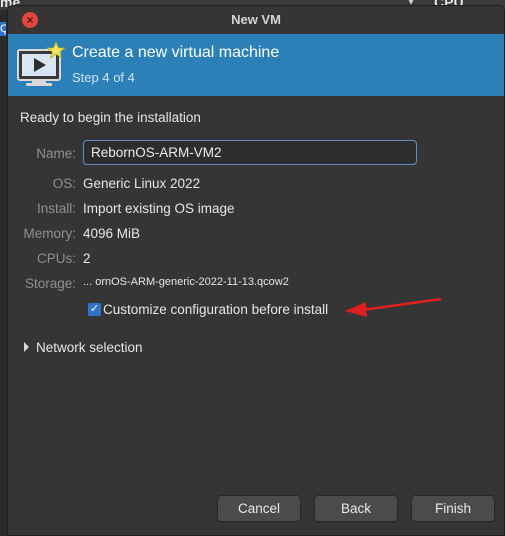  What do you see at coordinates (159, 208) in the screenshot?
I see `install-value: Import existing OS image` at bounding box center [159, 208].